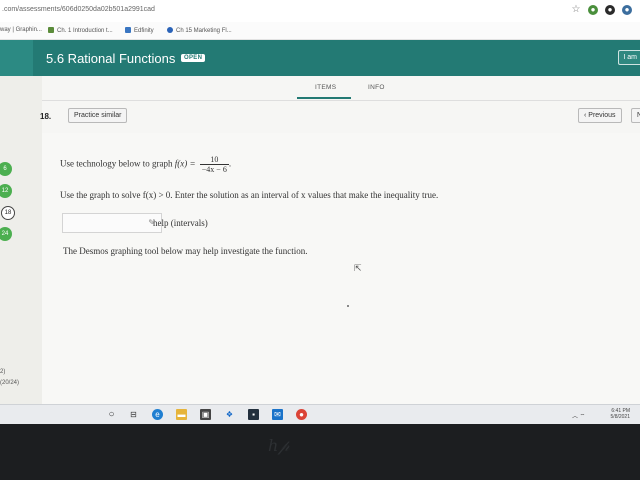  Describe the element at coordinates (181, 414) in the screenshot. I see `file-explorer-icon: ▬` at that location.